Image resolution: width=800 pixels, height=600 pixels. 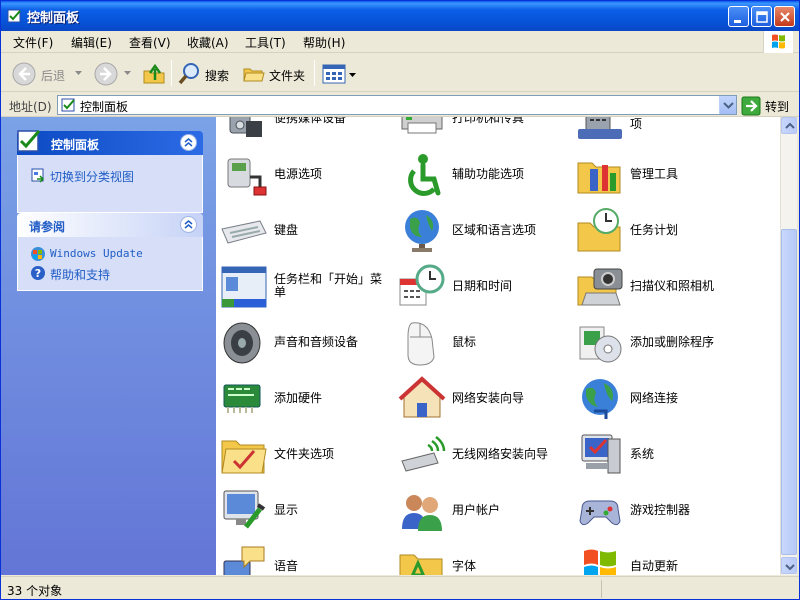 What do you see at coordinates (298, 398) in the screenshot?
I see `item-label: 添加硬件` at bounding box center [298, 398].